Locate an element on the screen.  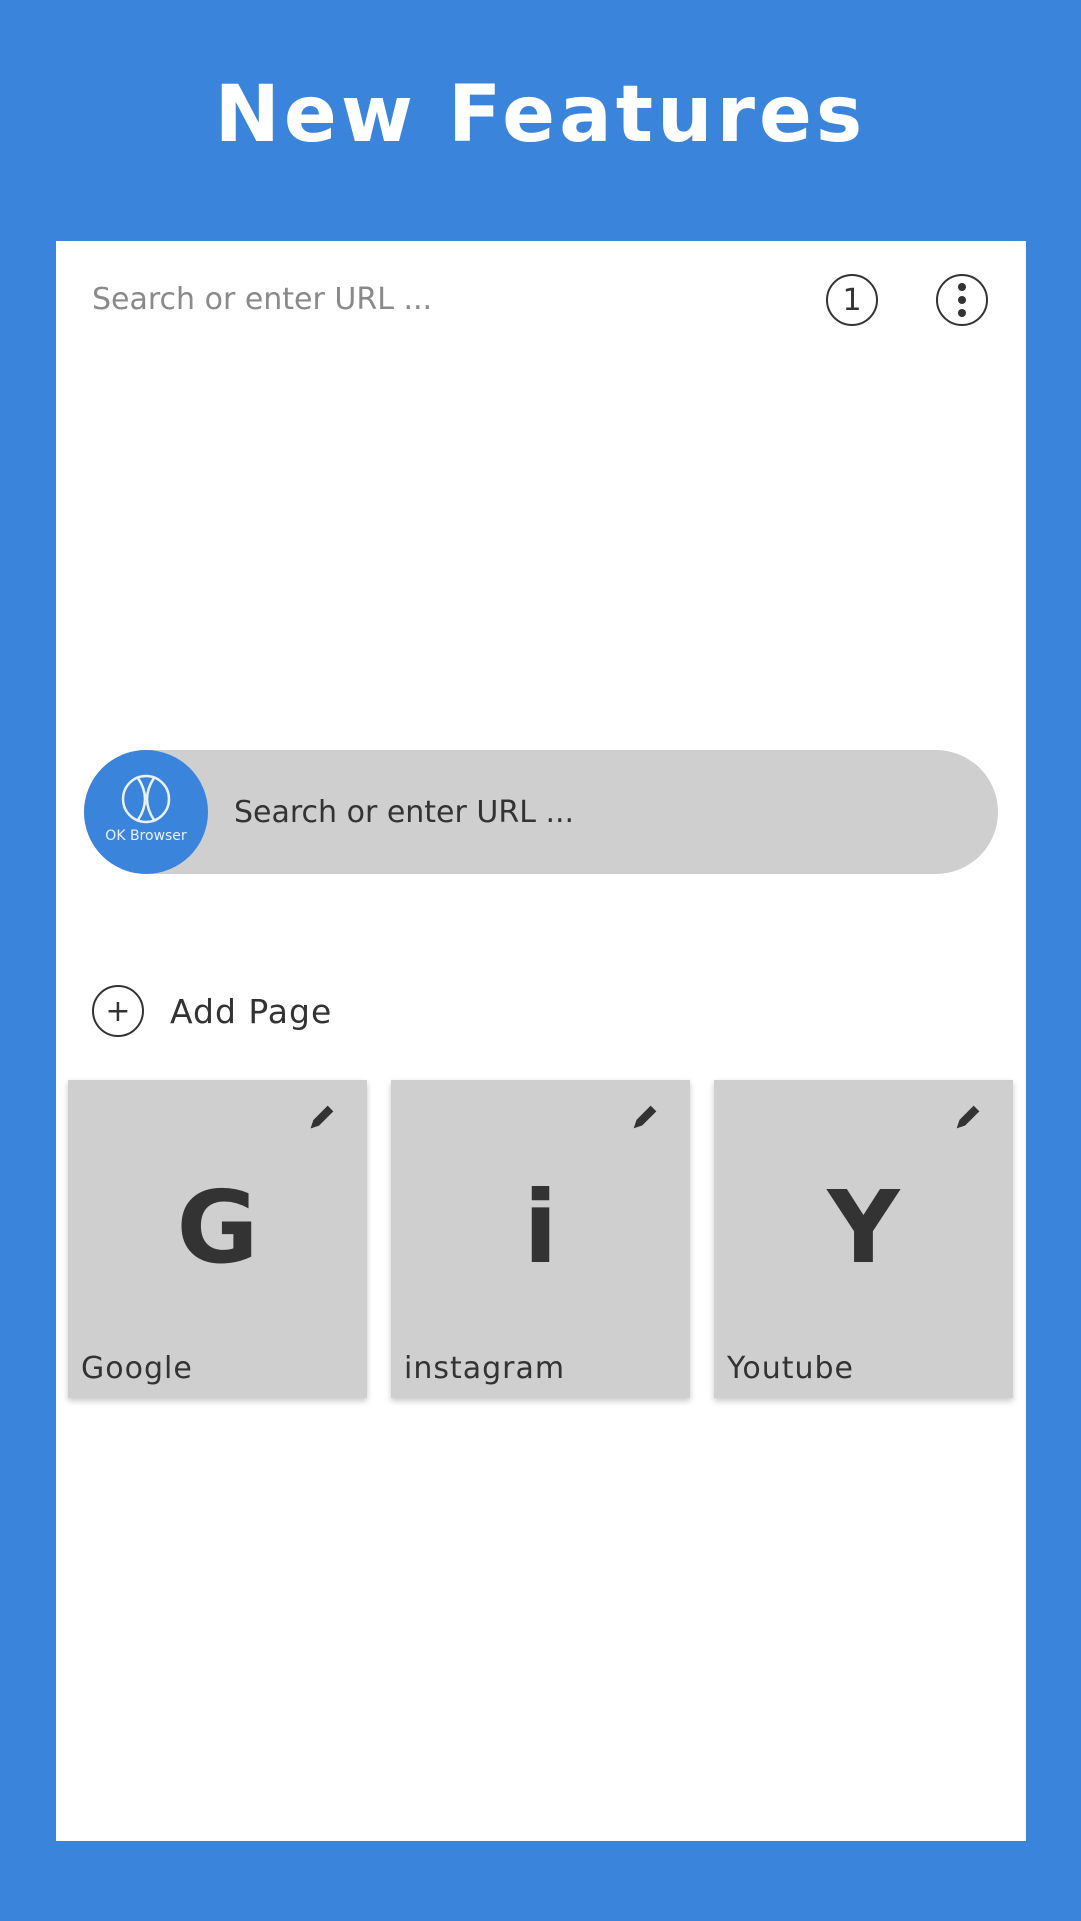
tile-google: G Google is located at coordinates (217, 1239).